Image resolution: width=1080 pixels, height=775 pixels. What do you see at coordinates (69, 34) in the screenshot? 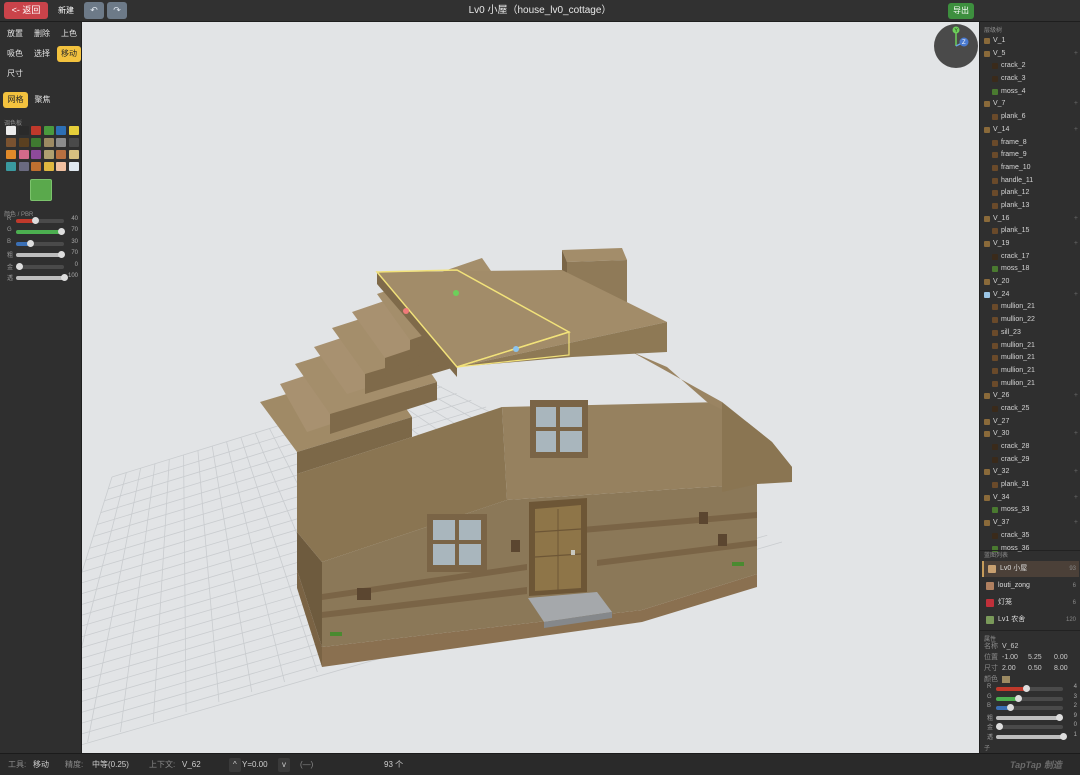
I see `tool-paint-button: 上色` at bounding box center [69, 34].